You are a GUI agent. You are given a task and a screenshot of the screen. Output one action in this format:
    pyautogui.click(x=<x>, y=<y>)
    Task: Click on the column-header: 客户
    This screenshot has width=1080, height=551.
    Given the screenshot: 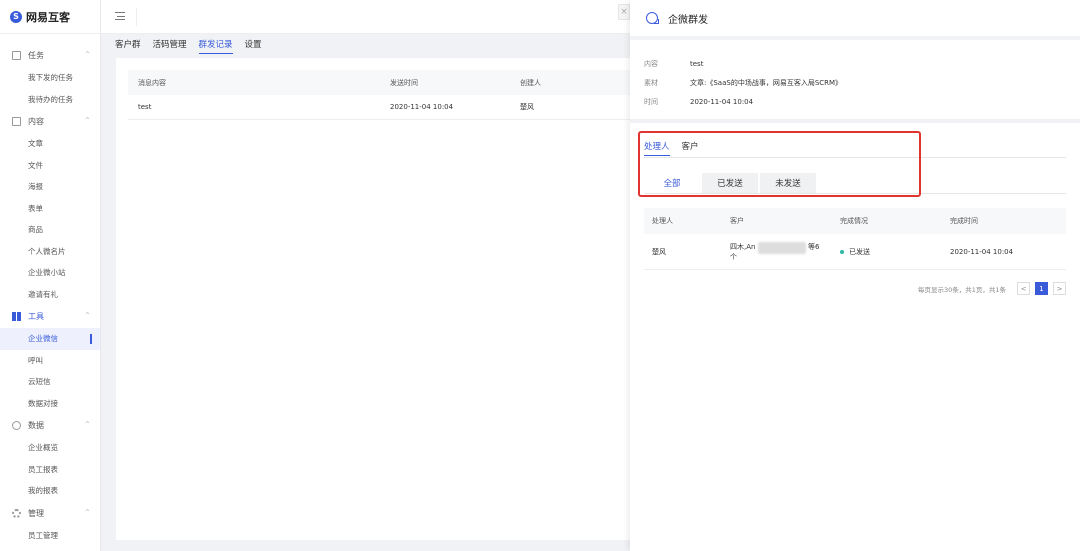 What is the action you would take?
    pyautogui.click(x=737, y=221)
    